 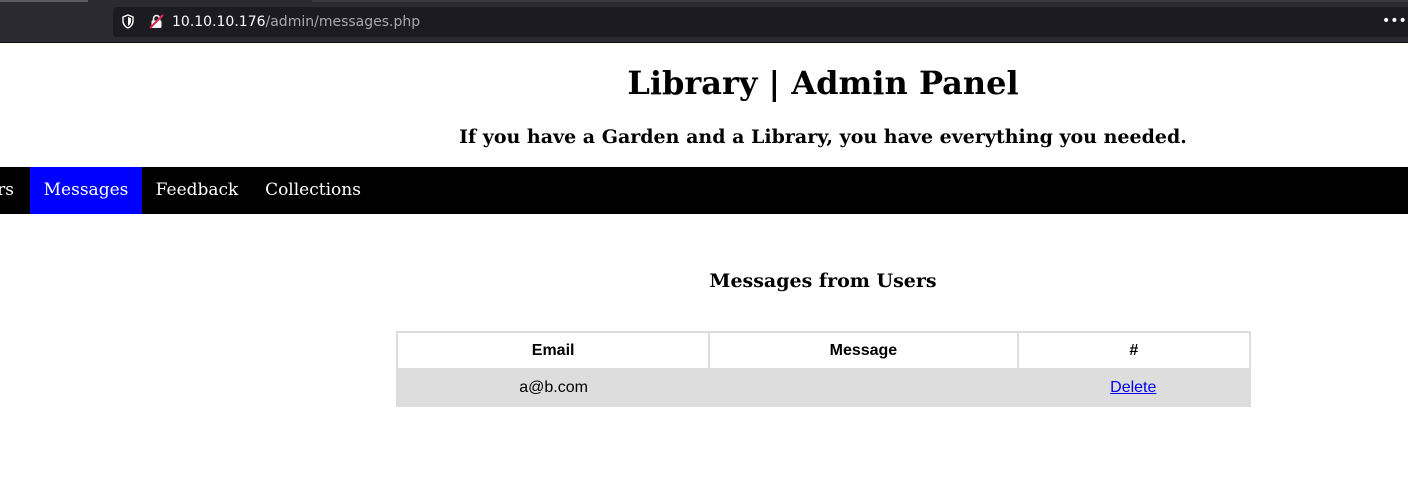 I want to click on insecure-lock-icon, so click(x=156, y=21).